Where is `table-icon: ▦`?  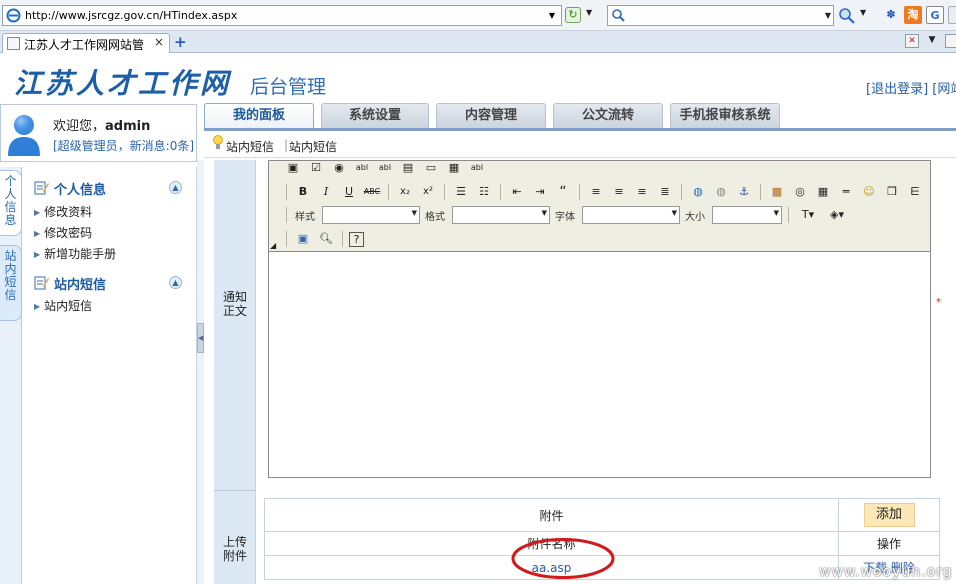
table-icon: ▦ is located at coordinates (823, 192).